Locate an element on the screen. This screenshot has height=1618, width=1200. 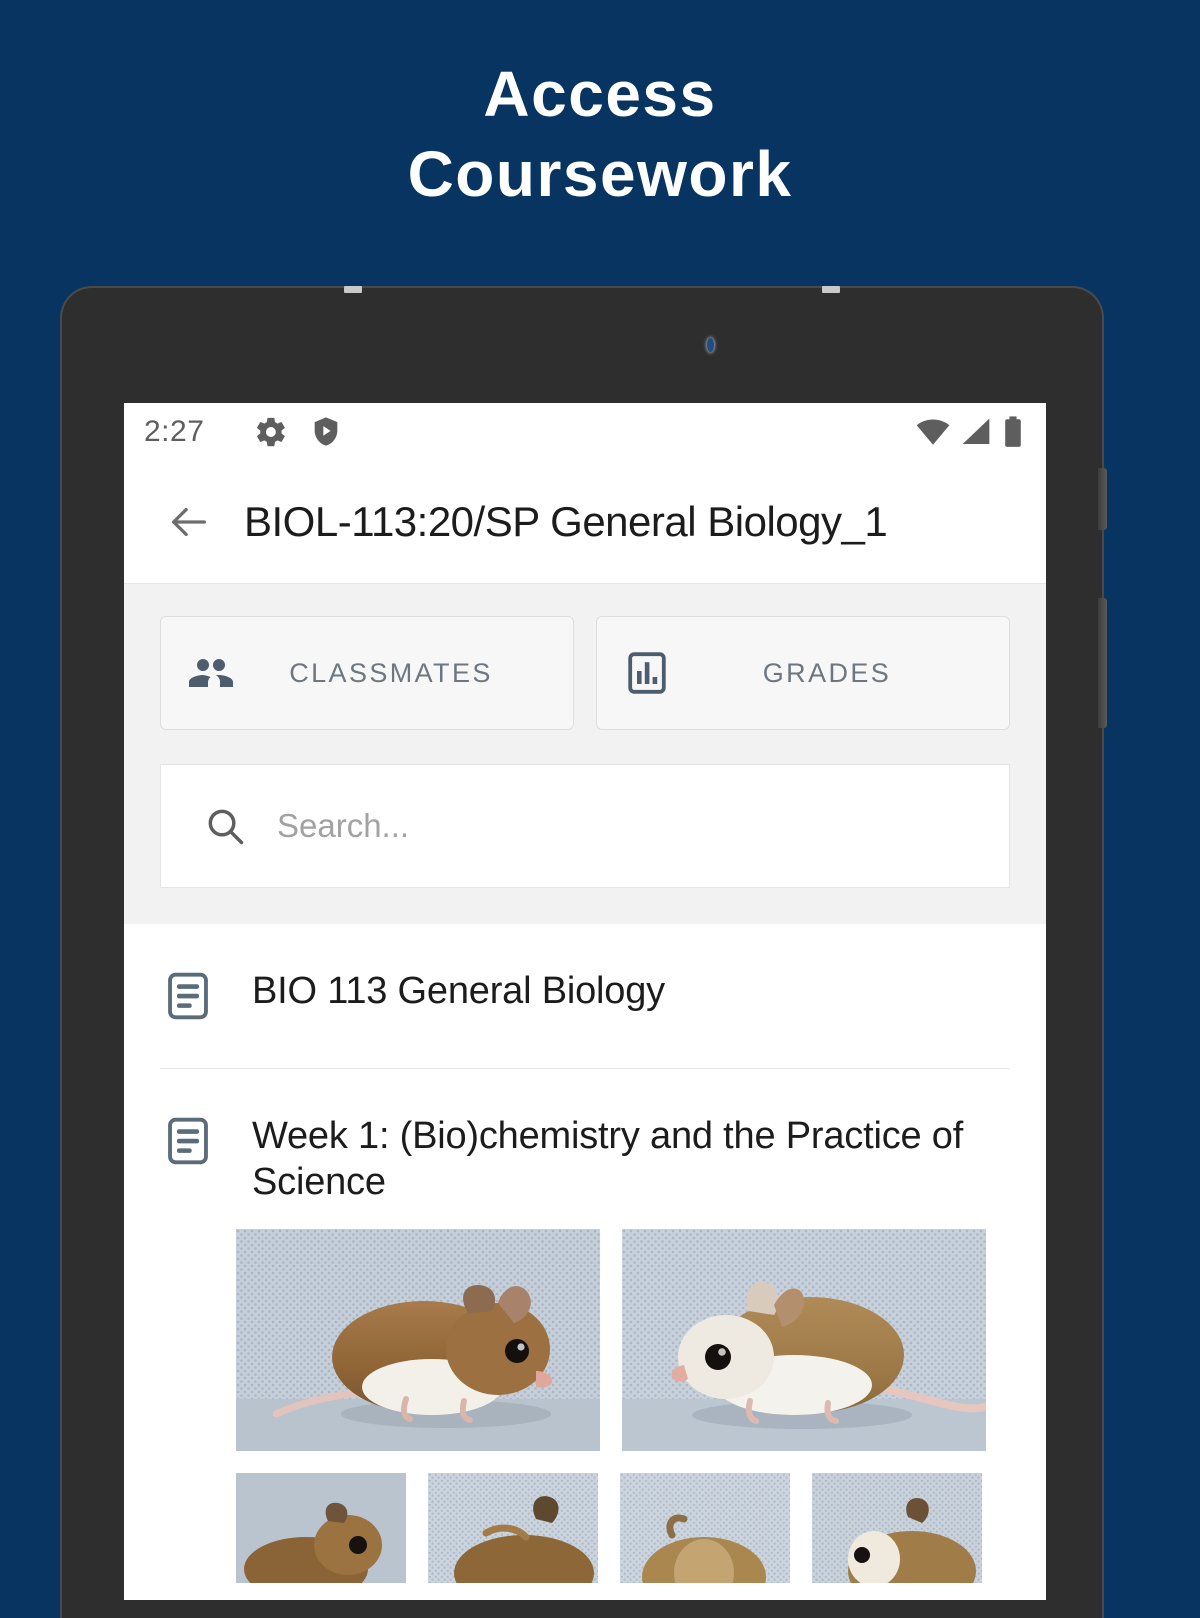
status-bar-right is located at coordinates (970, 432).